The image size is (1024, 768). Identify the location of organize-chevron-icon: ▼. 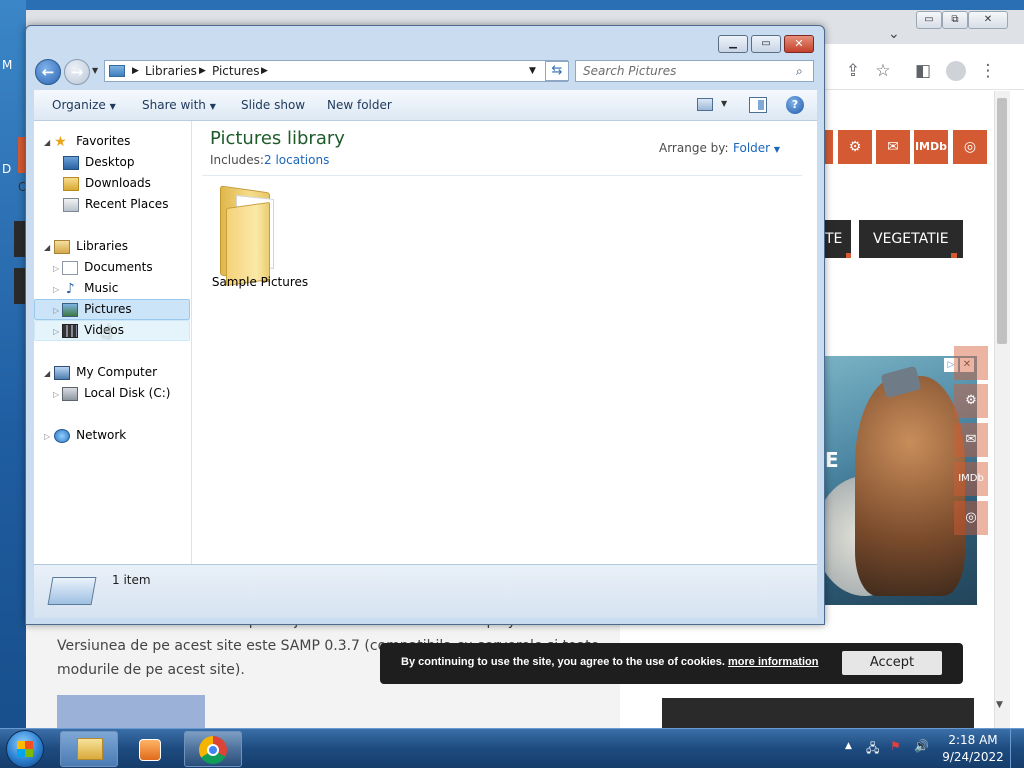
(112, 106).